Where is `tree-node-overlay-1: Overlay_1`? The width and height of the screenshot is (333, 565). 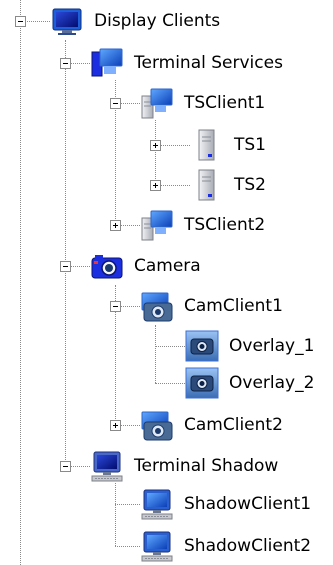
tree-node-overlay-1: Overlay_1 is located at coordinates (249, 346).